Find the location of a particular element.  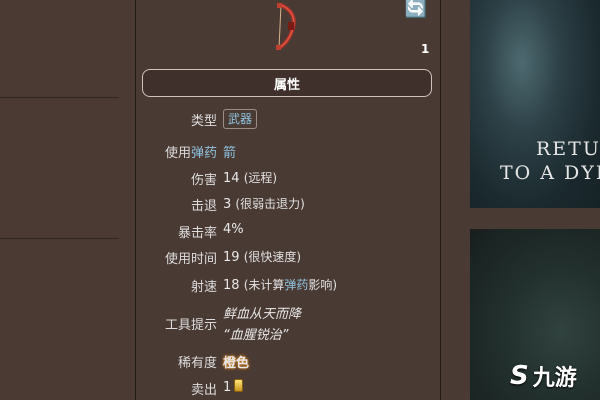

sell-value: 1 is located at coordinates (227, 387).